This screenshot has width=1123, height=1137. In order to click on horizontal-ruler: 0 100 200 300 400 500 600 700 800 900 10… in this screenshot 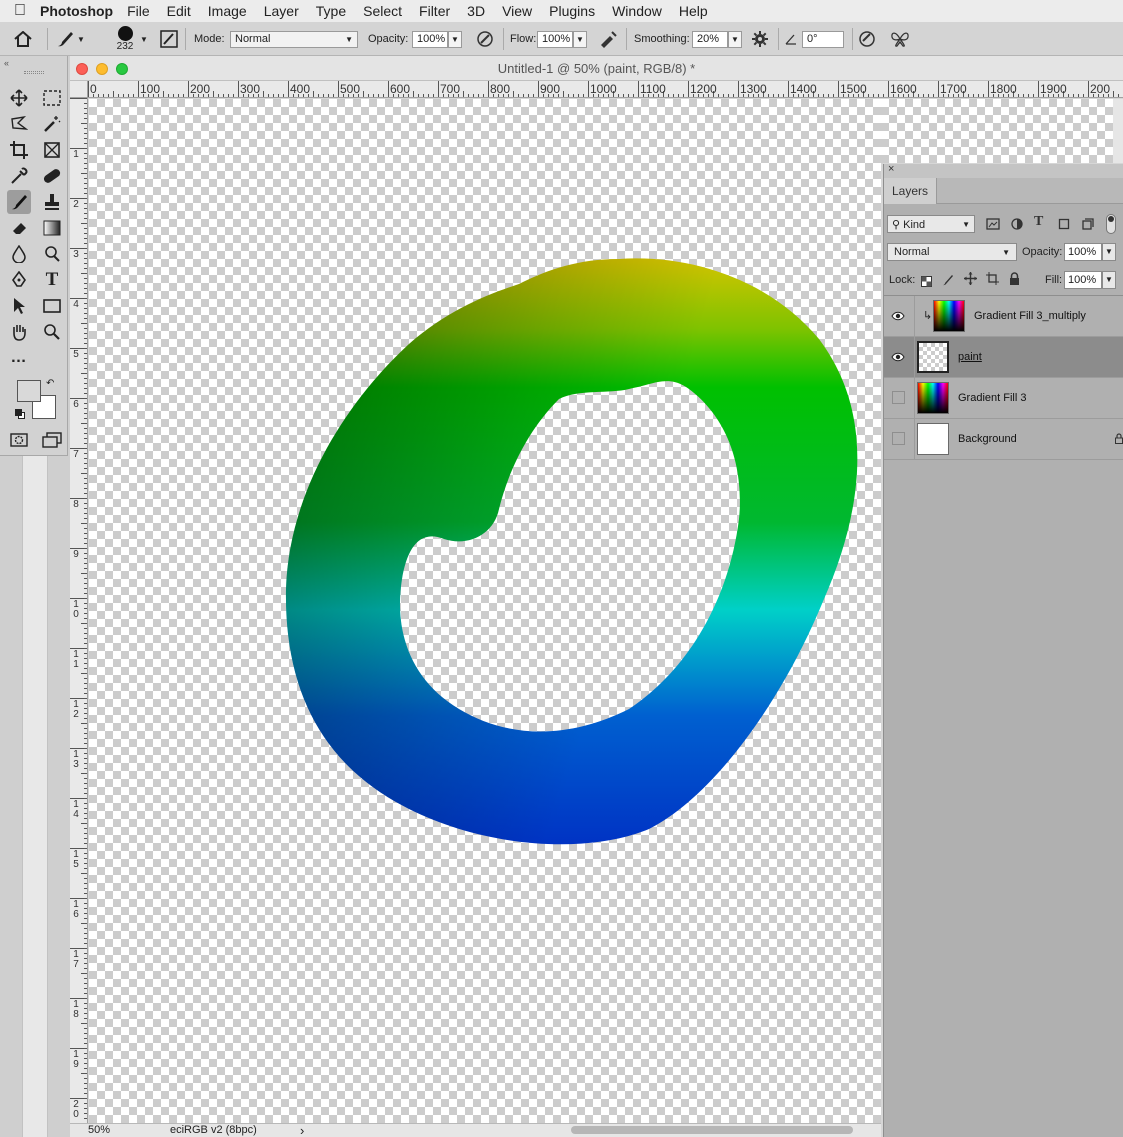, I will do `click(605, 89)`.